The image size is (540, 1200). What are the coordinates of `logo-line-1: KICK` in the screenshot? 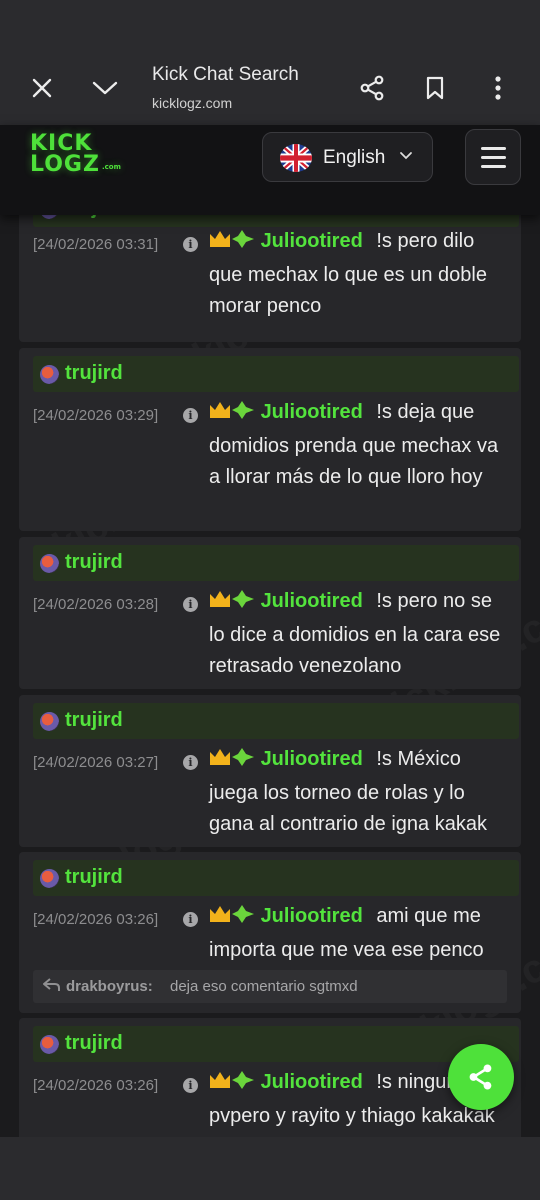 It's located at (61, 143).